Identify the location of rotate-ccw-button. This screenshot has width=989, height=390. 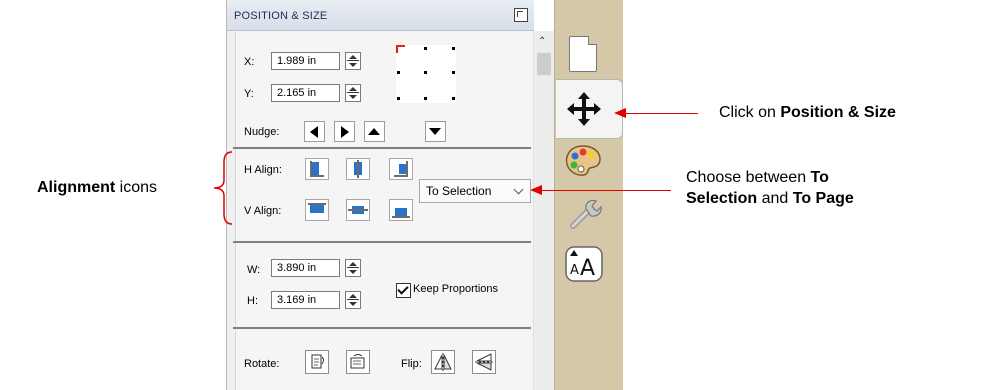
(358, 362).